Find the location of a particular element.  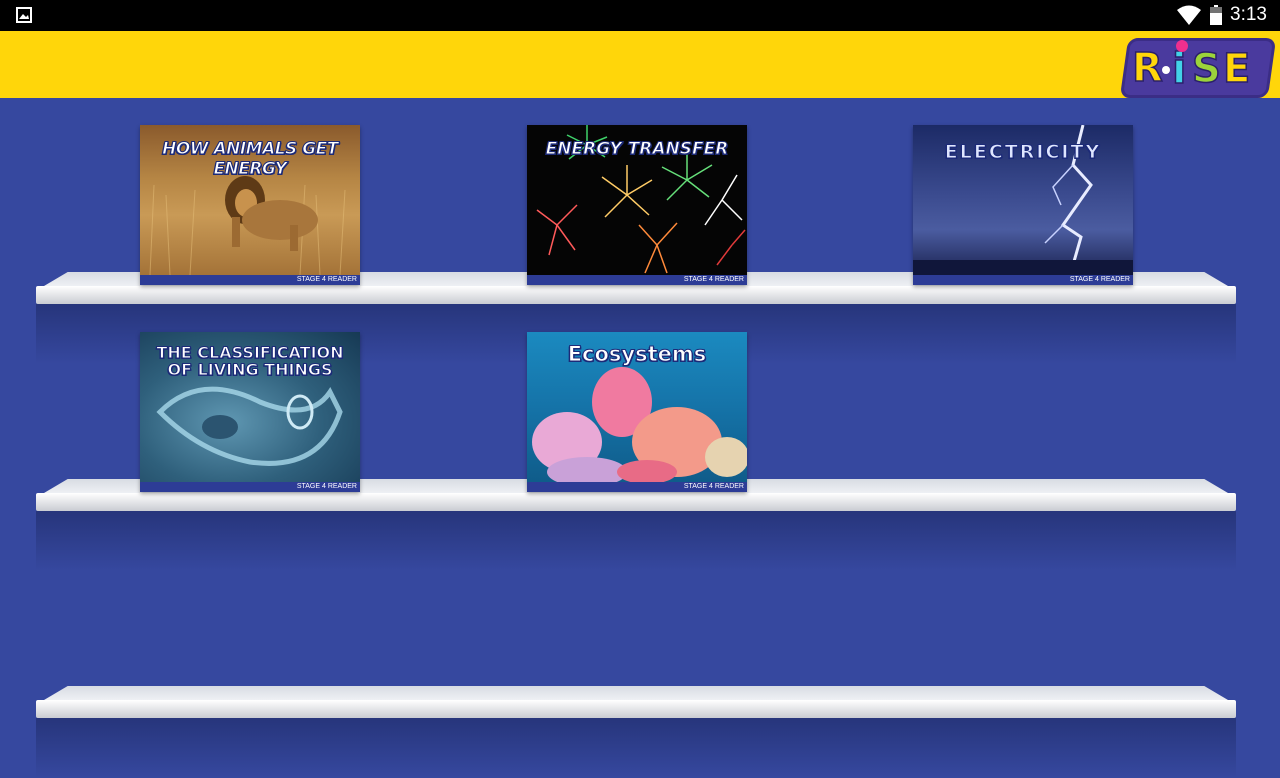

rise-logo: R i S E is located at coordinates (1198, 66).